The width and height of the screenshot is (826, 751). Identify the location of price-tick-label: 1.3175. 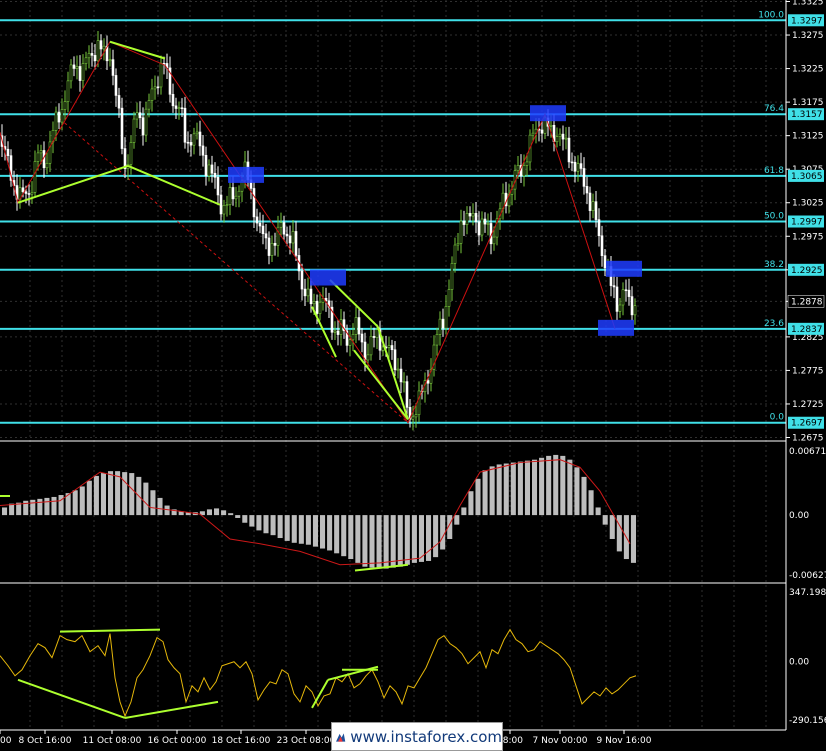
(808, 103).